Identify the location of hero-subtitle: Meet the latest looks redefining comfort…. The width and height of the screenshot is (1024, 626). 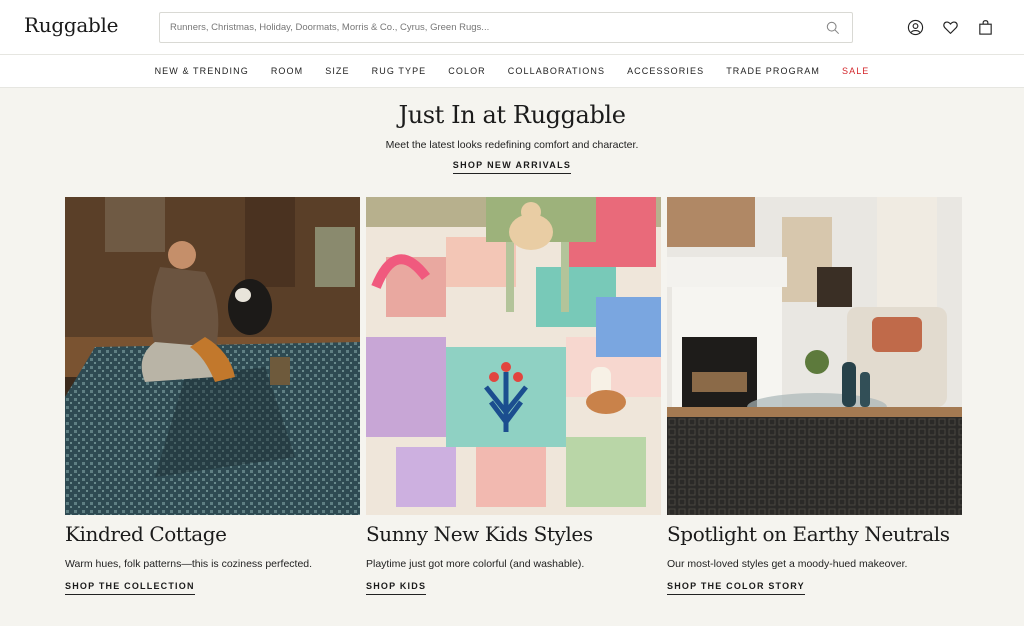
(512, 145).